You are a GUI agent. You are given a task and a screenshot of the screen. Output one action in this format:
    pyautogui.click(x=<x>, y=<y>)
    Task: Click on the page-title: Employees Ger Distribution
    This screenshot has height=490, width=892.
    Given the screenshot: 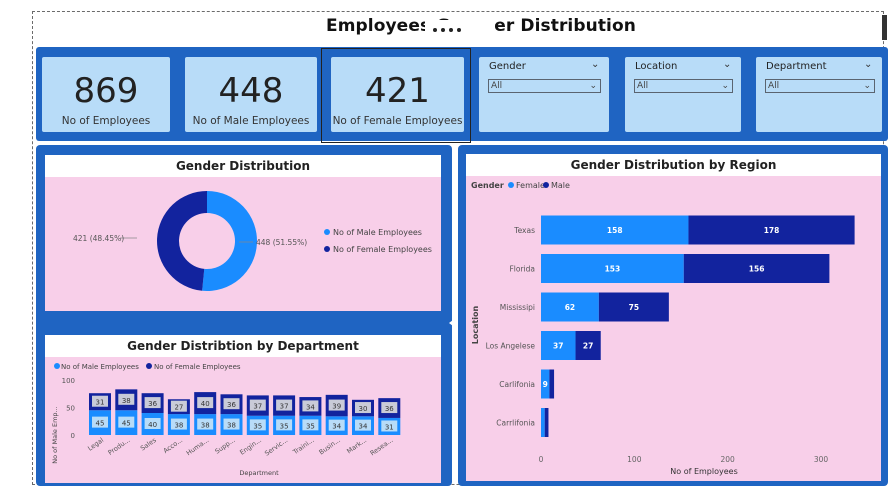 What is the action you would take?
    pyautogui.click(x=481, y=26)
    